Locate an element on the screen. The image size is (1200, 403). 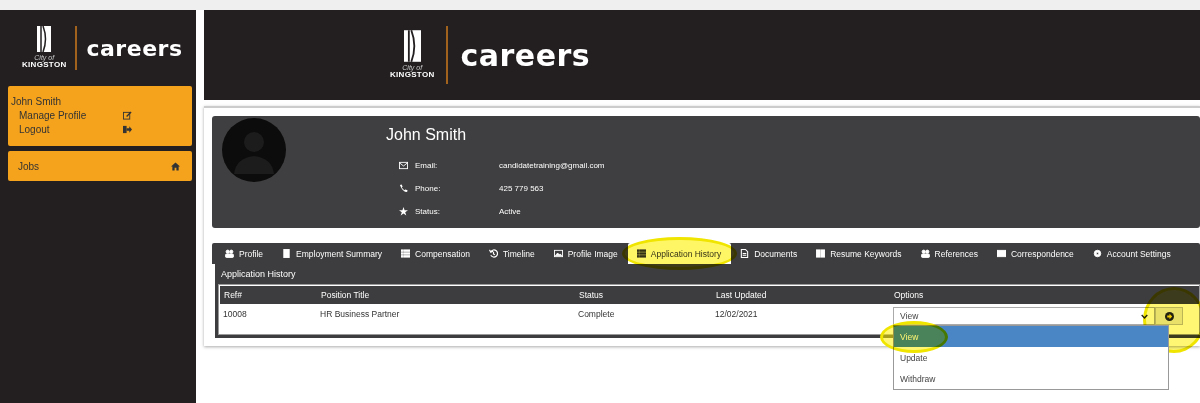
sidebar-link: Logout is located at coordinates (71, 129).